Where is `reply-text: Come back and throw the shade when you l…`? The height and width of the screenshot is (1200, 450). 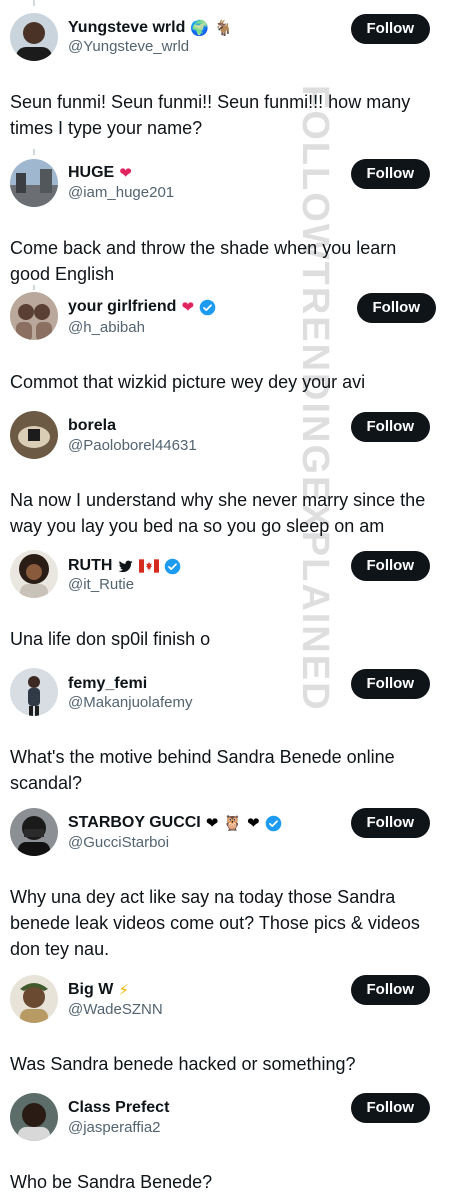 reply-text: Come back and throw the shade when you l… is located at coordinates (203, 261).